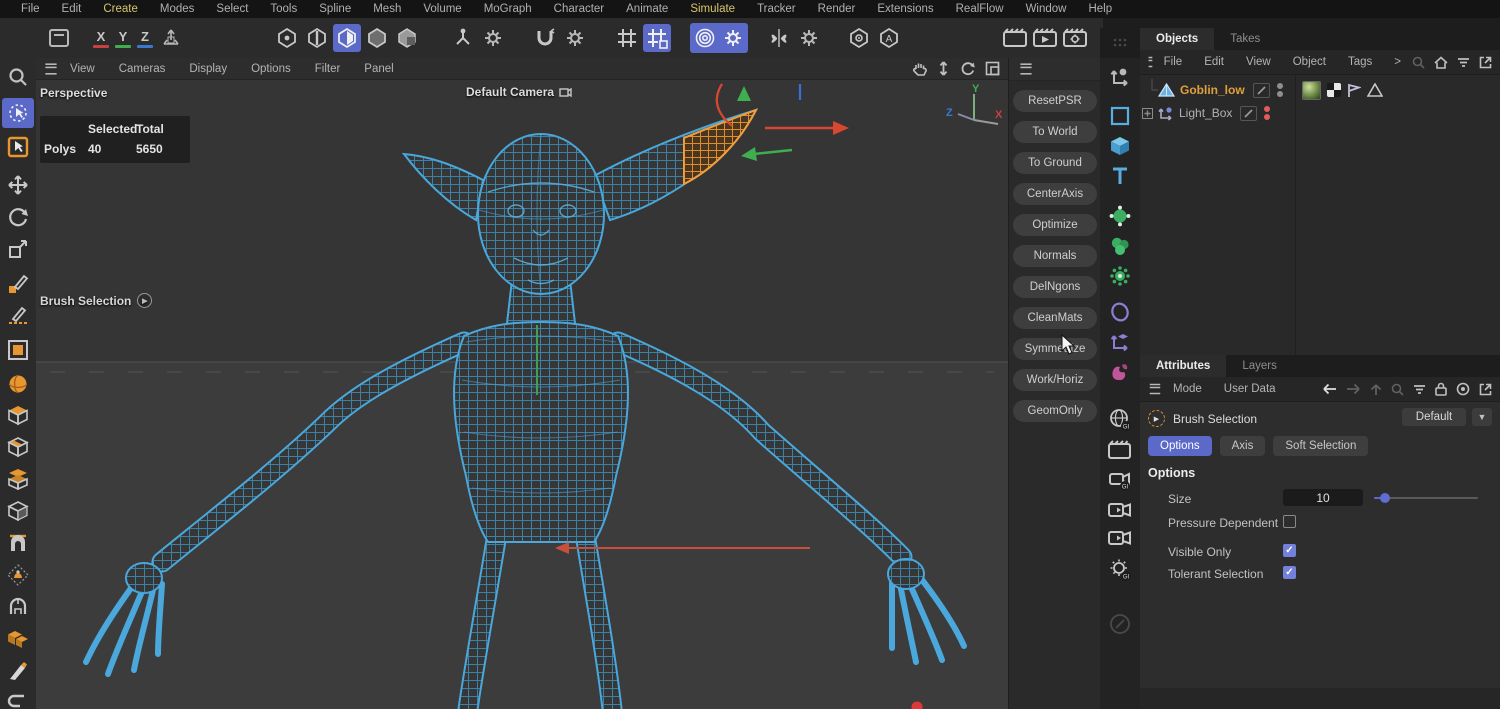  Describe the element at coordinates (967, 68) in the screenshot. I see `orbit-icon` at that location.